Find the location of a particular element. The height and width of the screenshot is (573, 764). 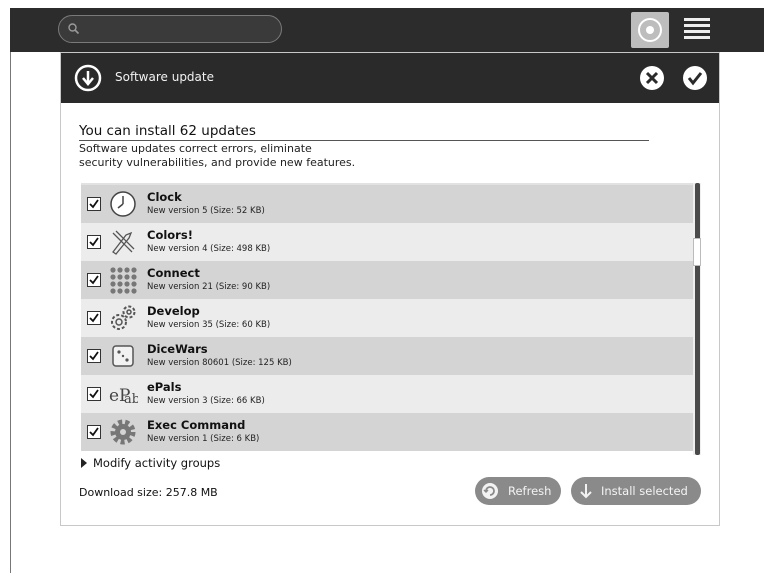

cancel-button is located at coordinates (652, 78).